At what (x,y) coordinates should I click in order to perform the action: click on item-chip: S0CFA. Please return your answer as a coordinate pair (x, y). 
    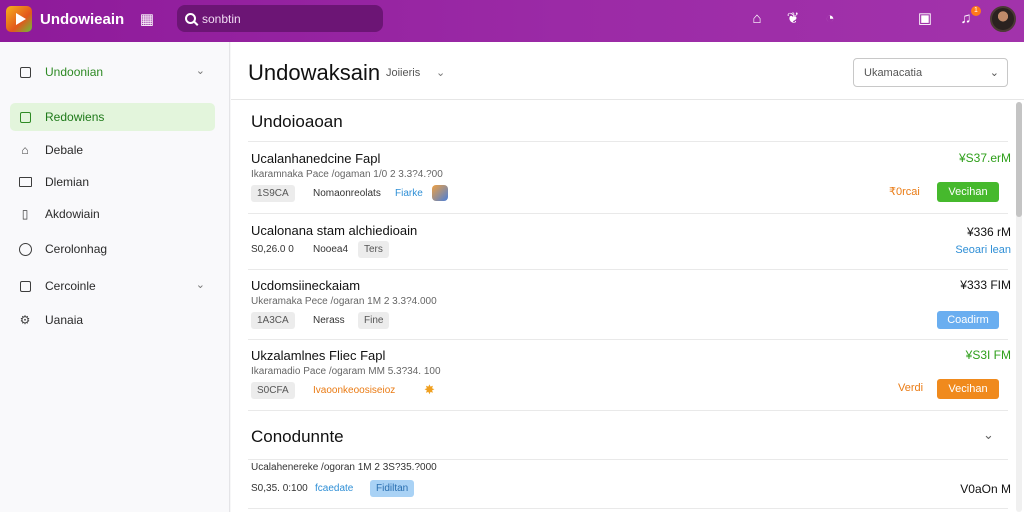
    Looking at the image, I should click on (273, 390).